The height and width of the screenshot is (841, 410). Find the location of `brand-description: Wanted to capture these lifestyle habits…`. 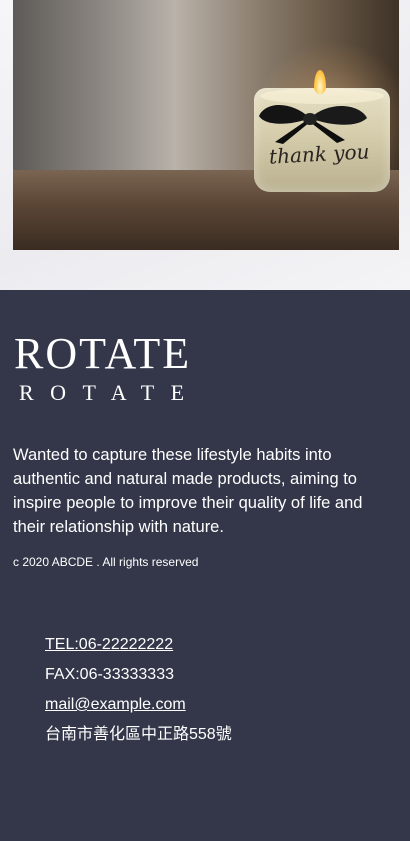

brand-description: Wanted to capture these lifestyle habits… is located at coordinates (188, 491).